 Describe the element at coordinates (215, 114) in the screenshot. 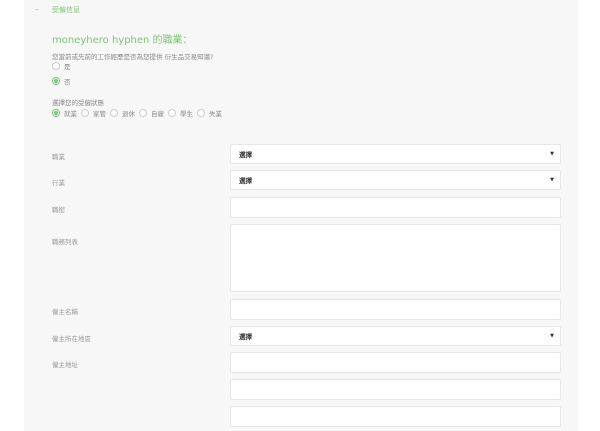

I see `status-unemployed-label: 失業` at that location.